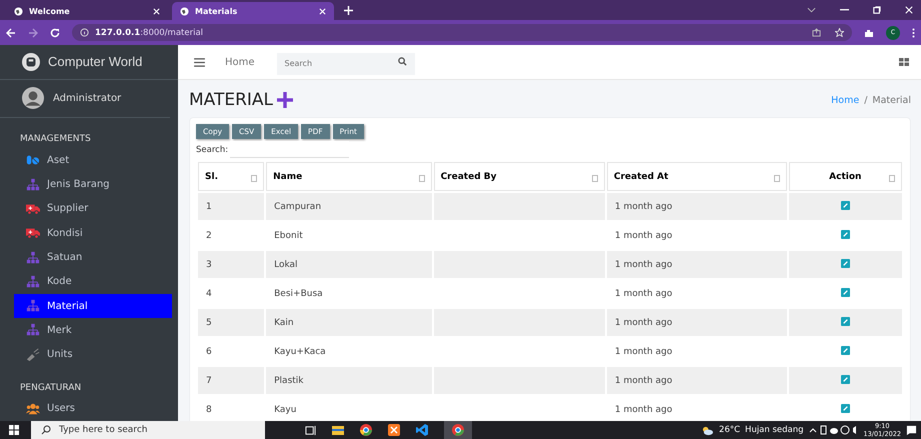  I want to click on table-cell: 1, so click(231, 206).